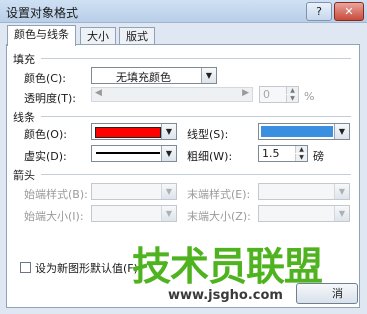 This screenshot has height=314, width=367. What do you see at coordinates (196, 58) in the screenshot?
I see `fill-divider` at bounding box center [196, 58].